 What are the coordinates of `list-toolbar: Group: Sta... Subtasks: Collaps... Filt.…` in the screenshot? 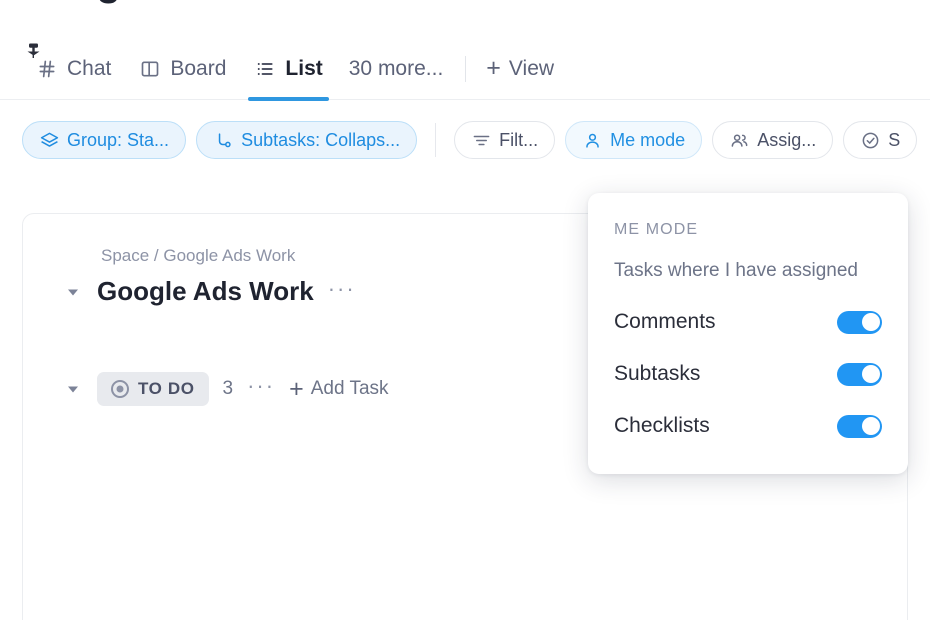 It's located at (465, 140).